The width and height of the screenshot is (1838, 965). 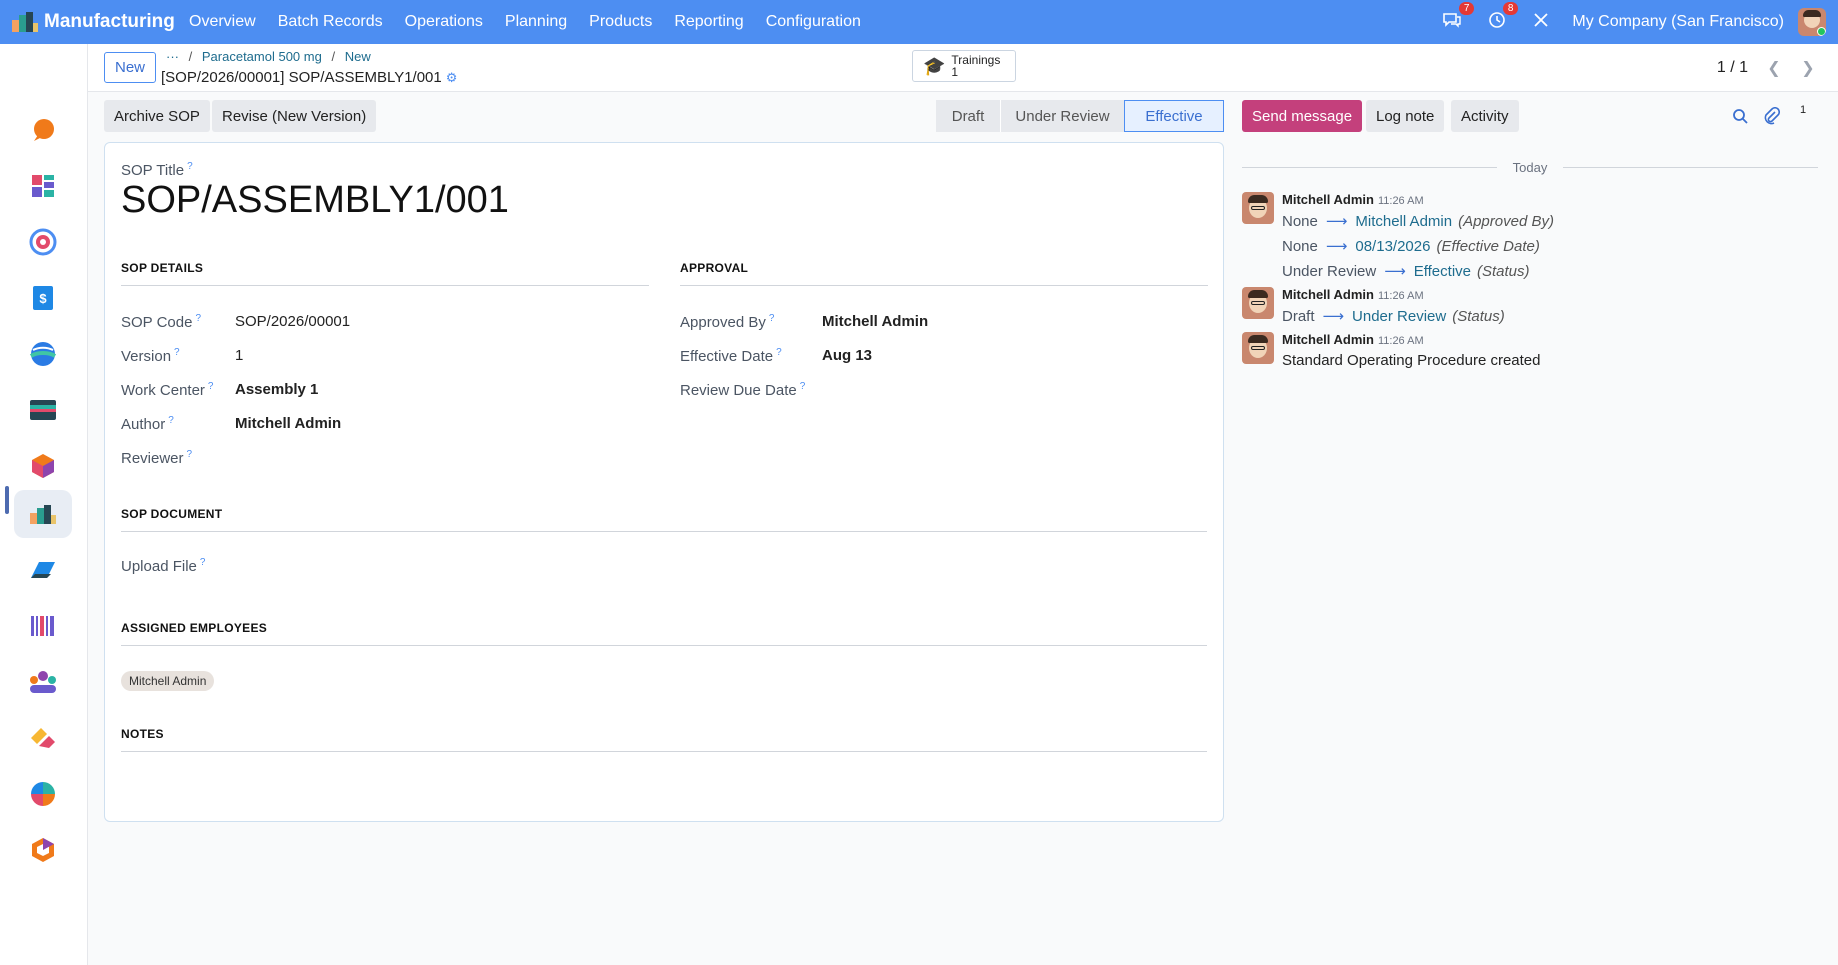 I want to click on sop-title-field: SOP/ASSEMBLY1/001, so click(x=315, y=200).